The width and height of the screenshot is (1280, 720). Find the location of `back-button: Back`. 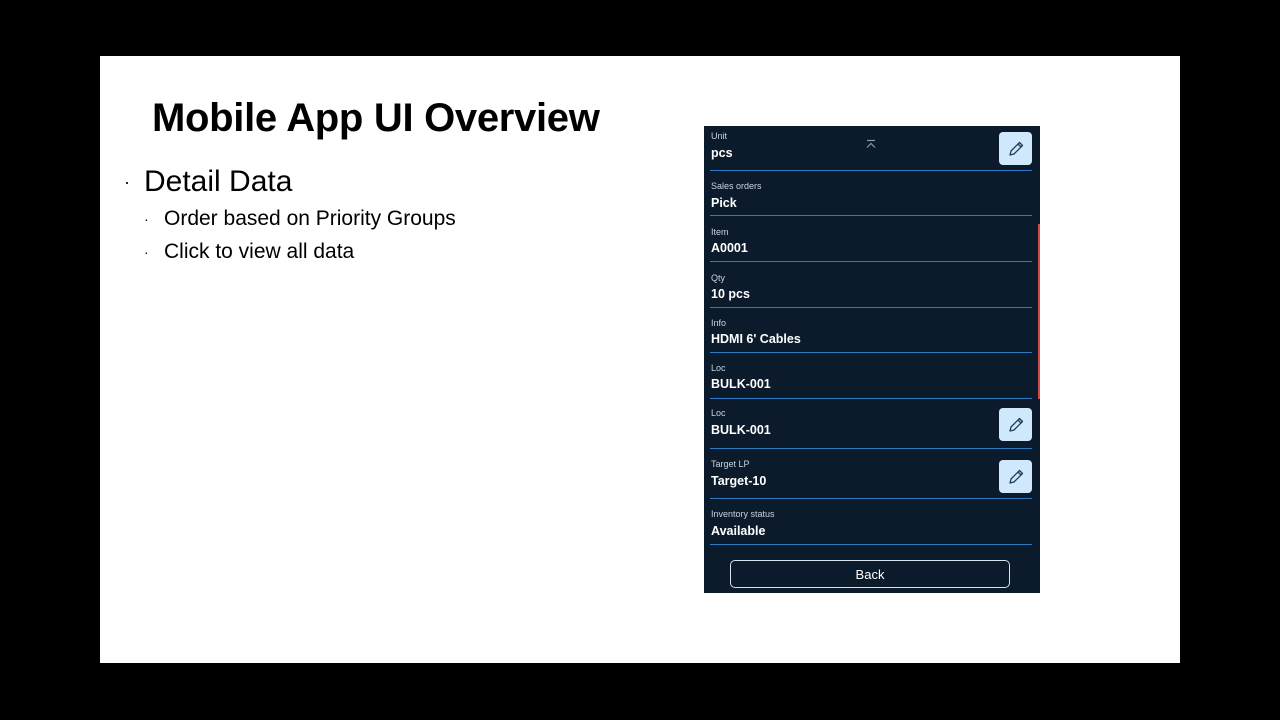

back-button: Back is located at coordinates (870, 574).